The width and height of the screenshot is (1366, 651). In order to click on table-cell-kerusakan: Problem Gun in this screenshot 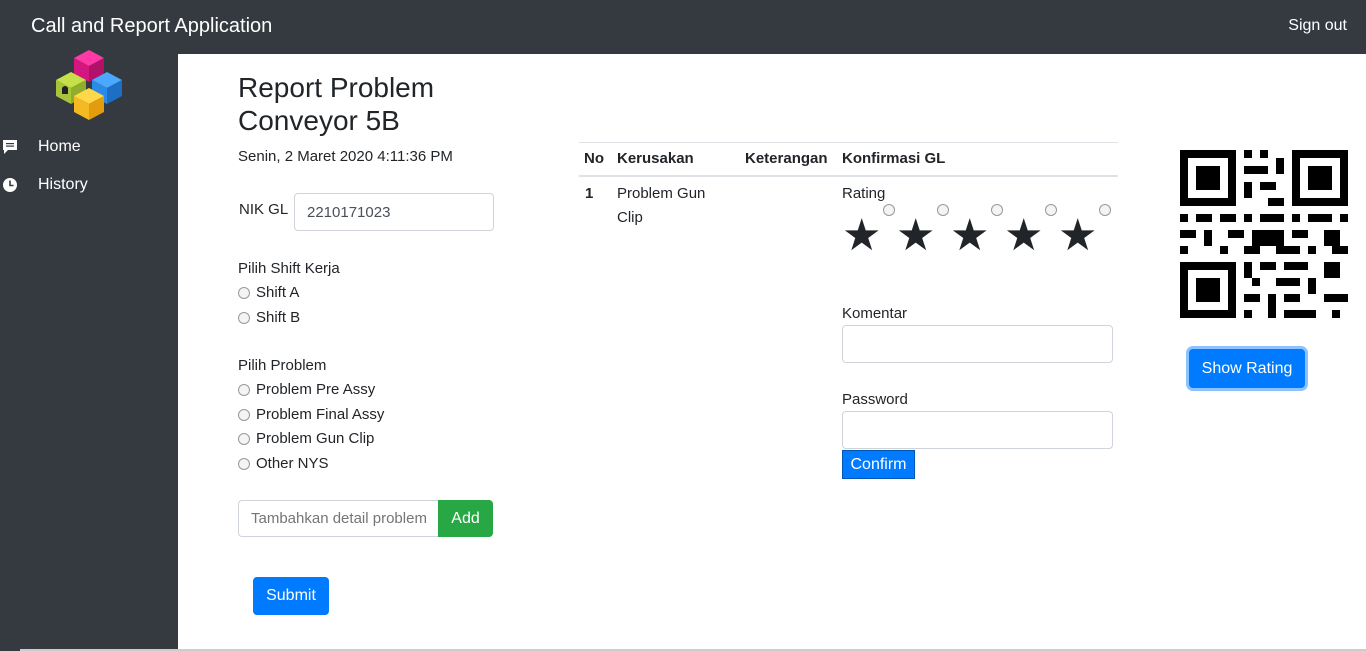, I will do `click(661, 193)`.